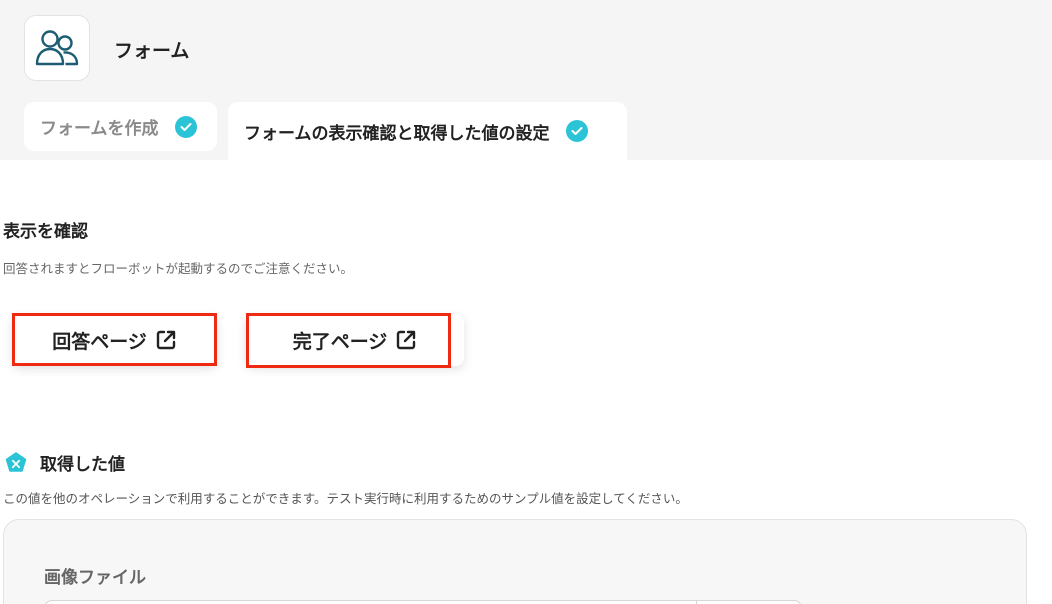 This screenshot has width=1052, height=604. I want to click on app-icon, so click(57, 48).